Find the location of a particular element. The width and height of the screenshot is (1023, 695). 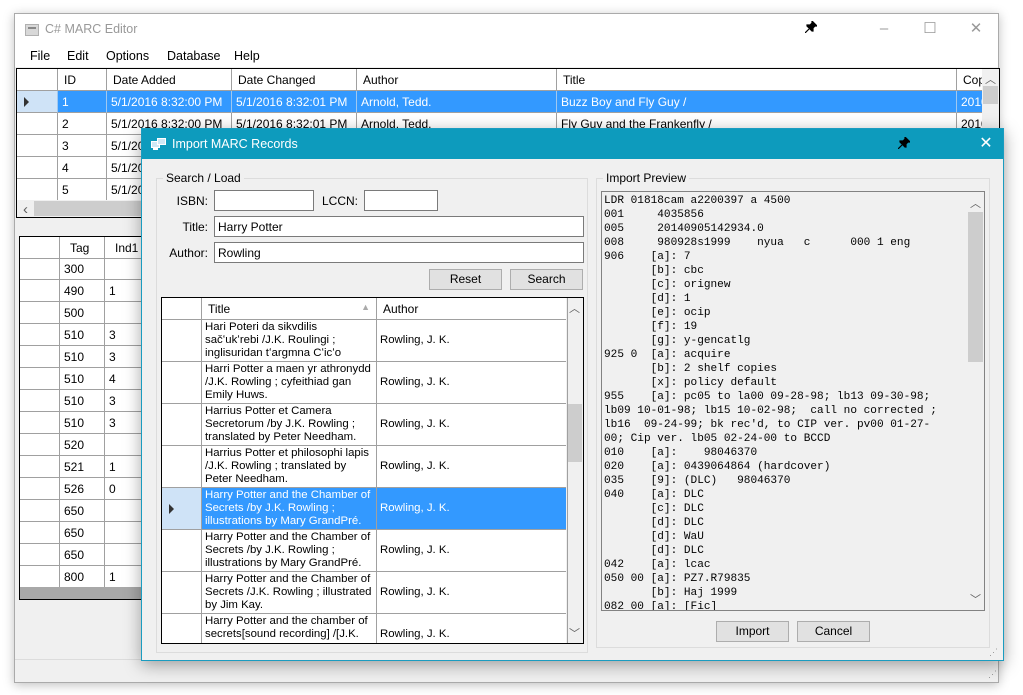

cancel-button: Cancel is located at coordinates (833, 631).